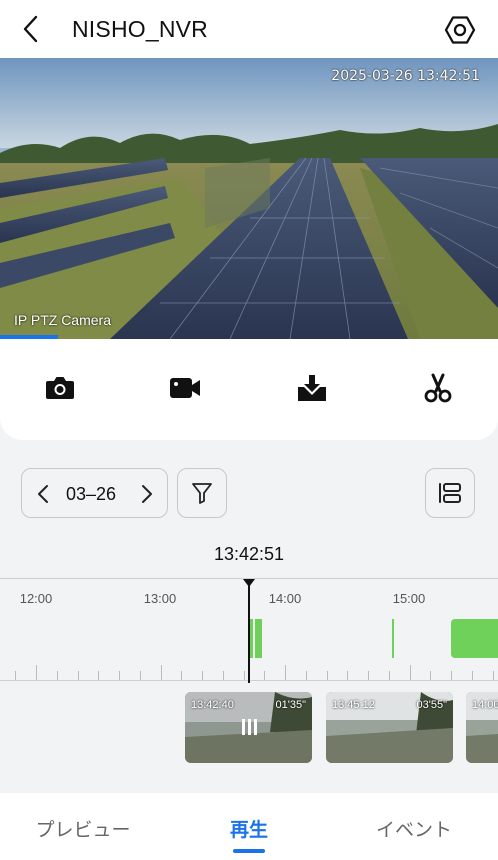 The image size is (498, 860). I want to click on camera-label: IP PTZ Camera, so click(62, 320).